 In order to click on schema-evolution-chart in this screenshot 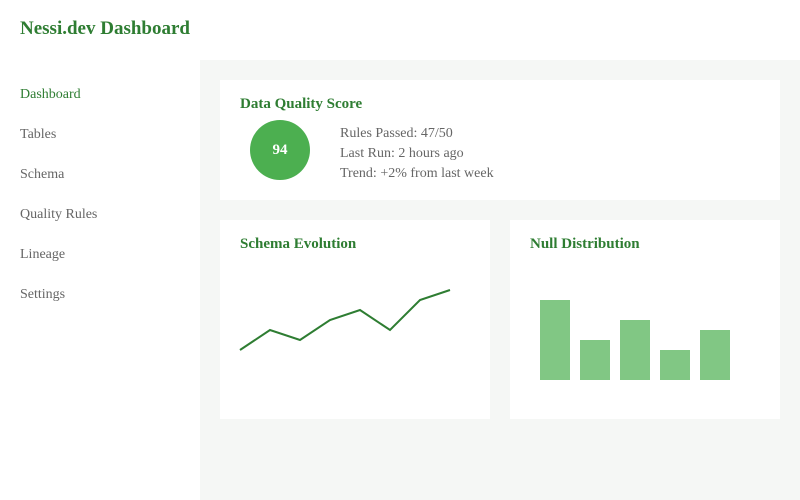, I will do `click(345, 320)`.